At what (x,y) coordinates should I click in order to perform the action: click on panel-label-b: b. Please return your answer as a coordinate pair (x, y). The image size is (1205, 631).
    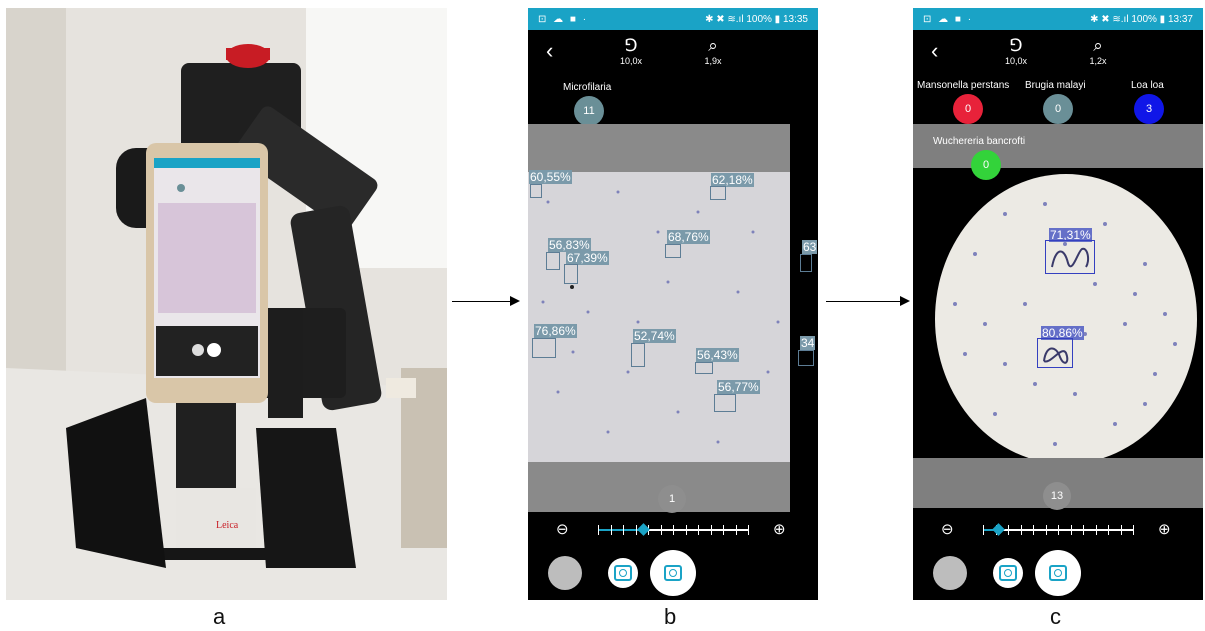
    Looking at the image, I should click on (670, 616).